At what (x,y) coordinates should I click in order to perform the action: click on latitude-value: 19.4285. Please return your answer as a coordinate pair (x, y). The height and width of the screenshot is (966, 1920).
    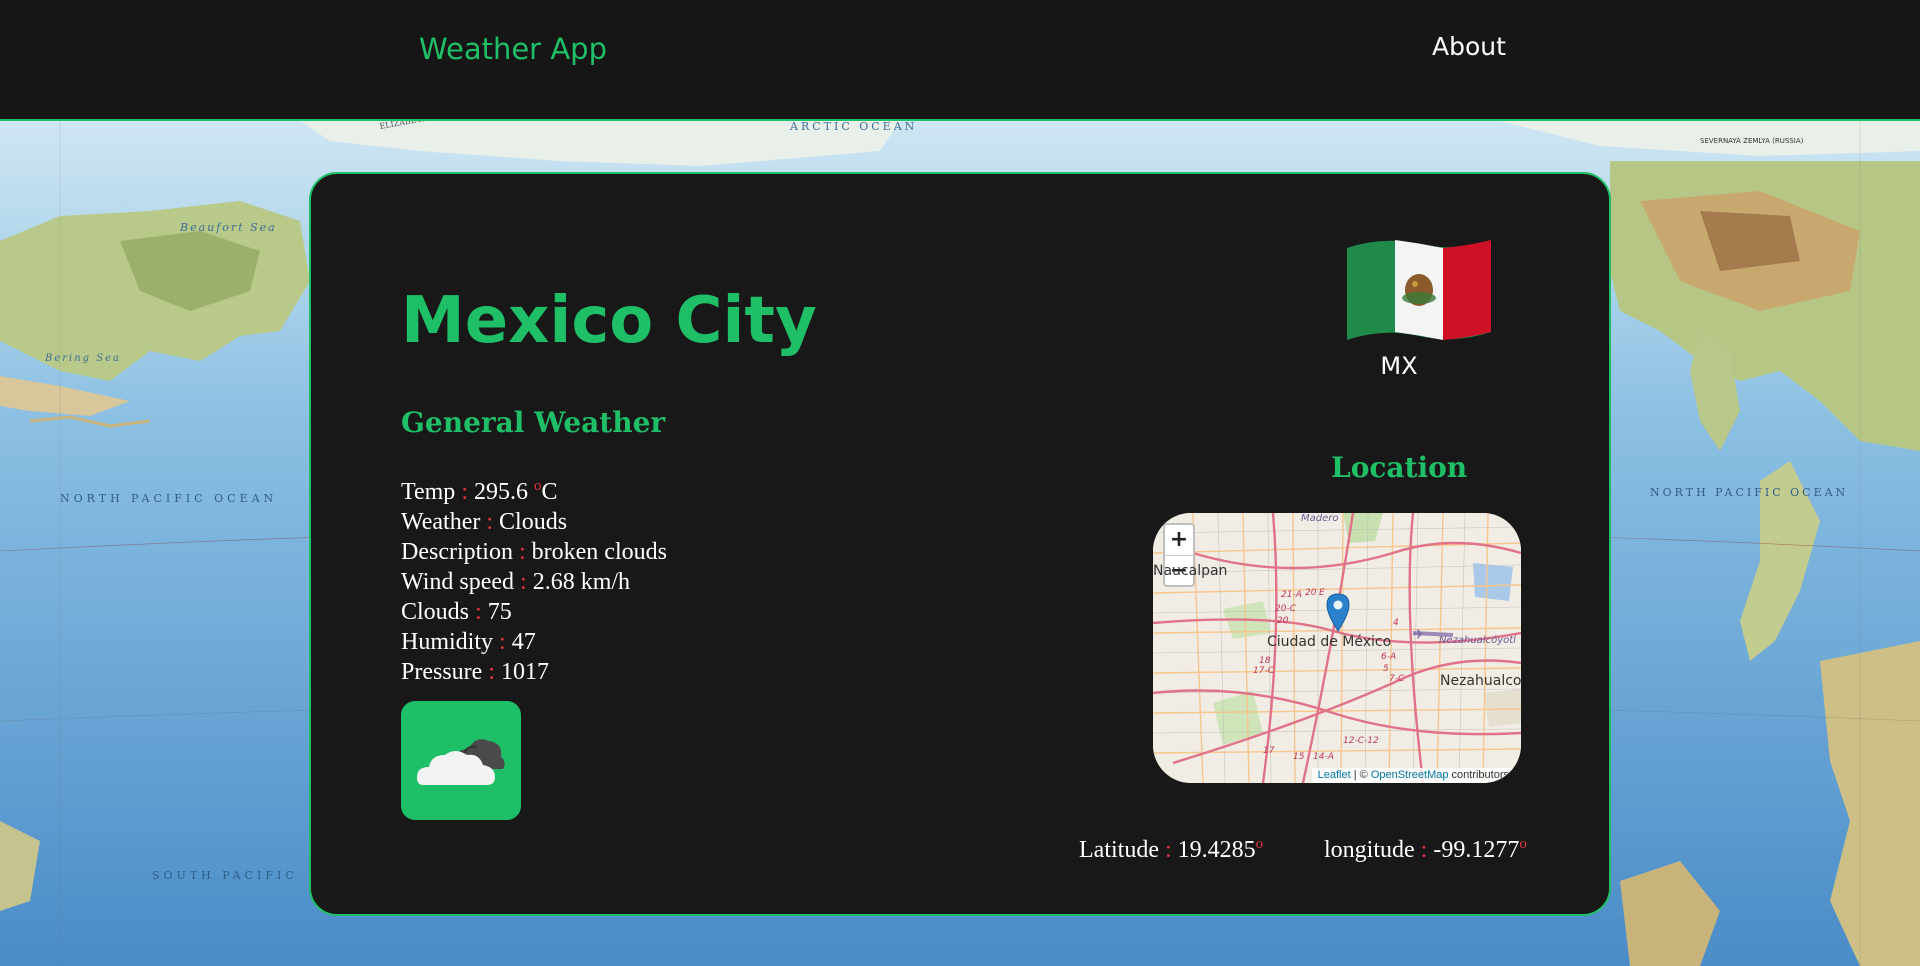
    Looking at the image, I should click on (1216, 850).